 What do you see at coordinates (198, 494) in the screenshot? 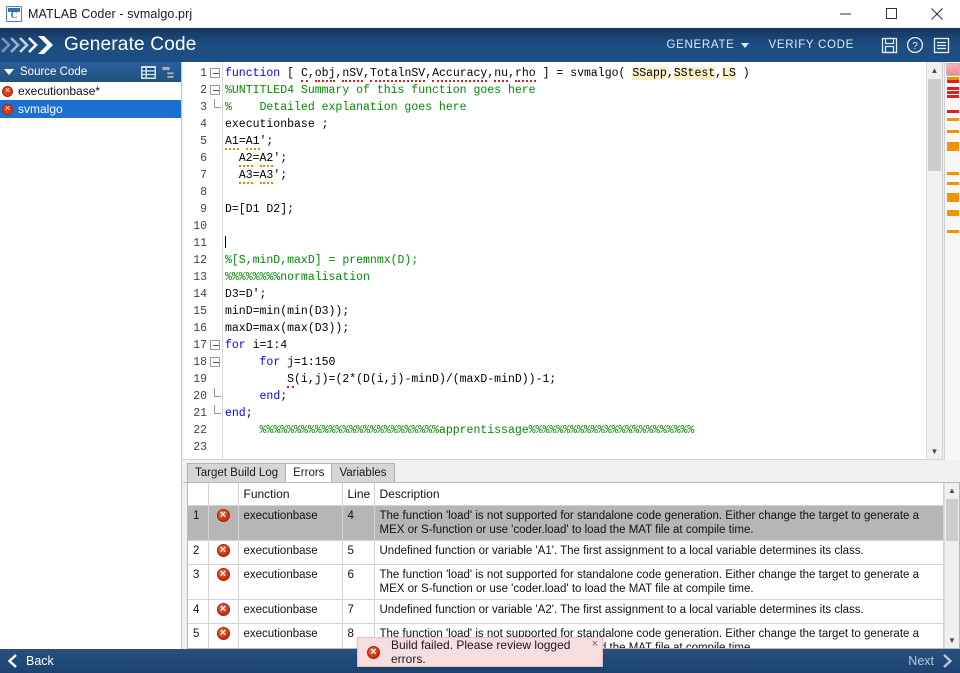
I see `column-header-index` at bounding box center [198, 494].